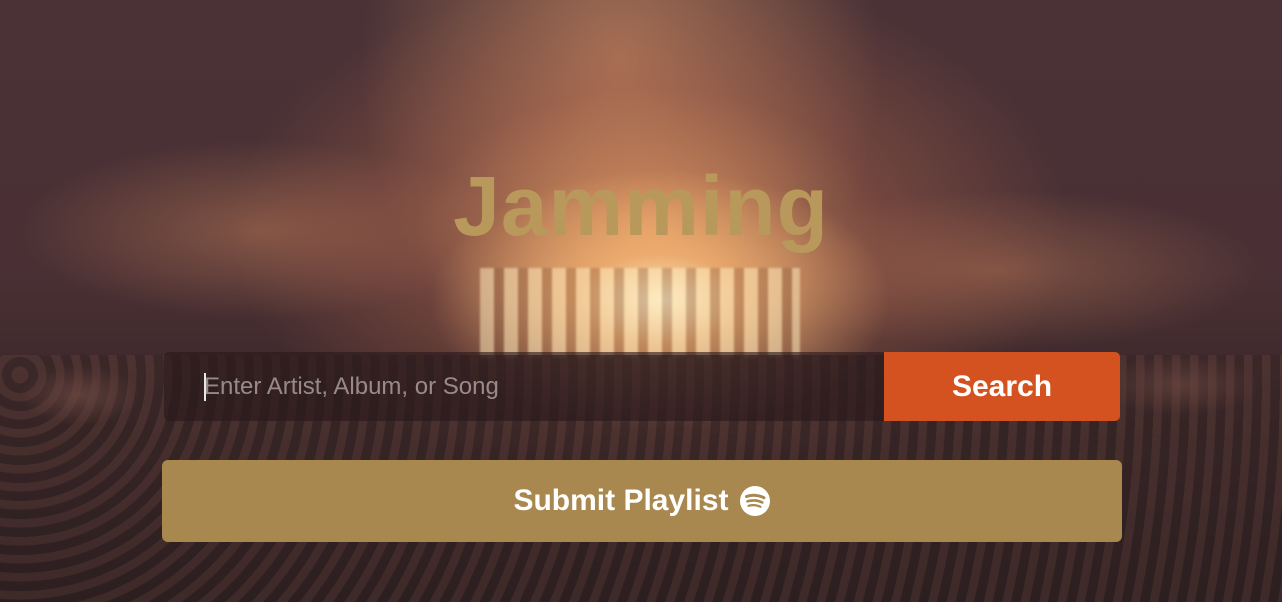  I want to click on app-title: Jamming, so click(641, 206).